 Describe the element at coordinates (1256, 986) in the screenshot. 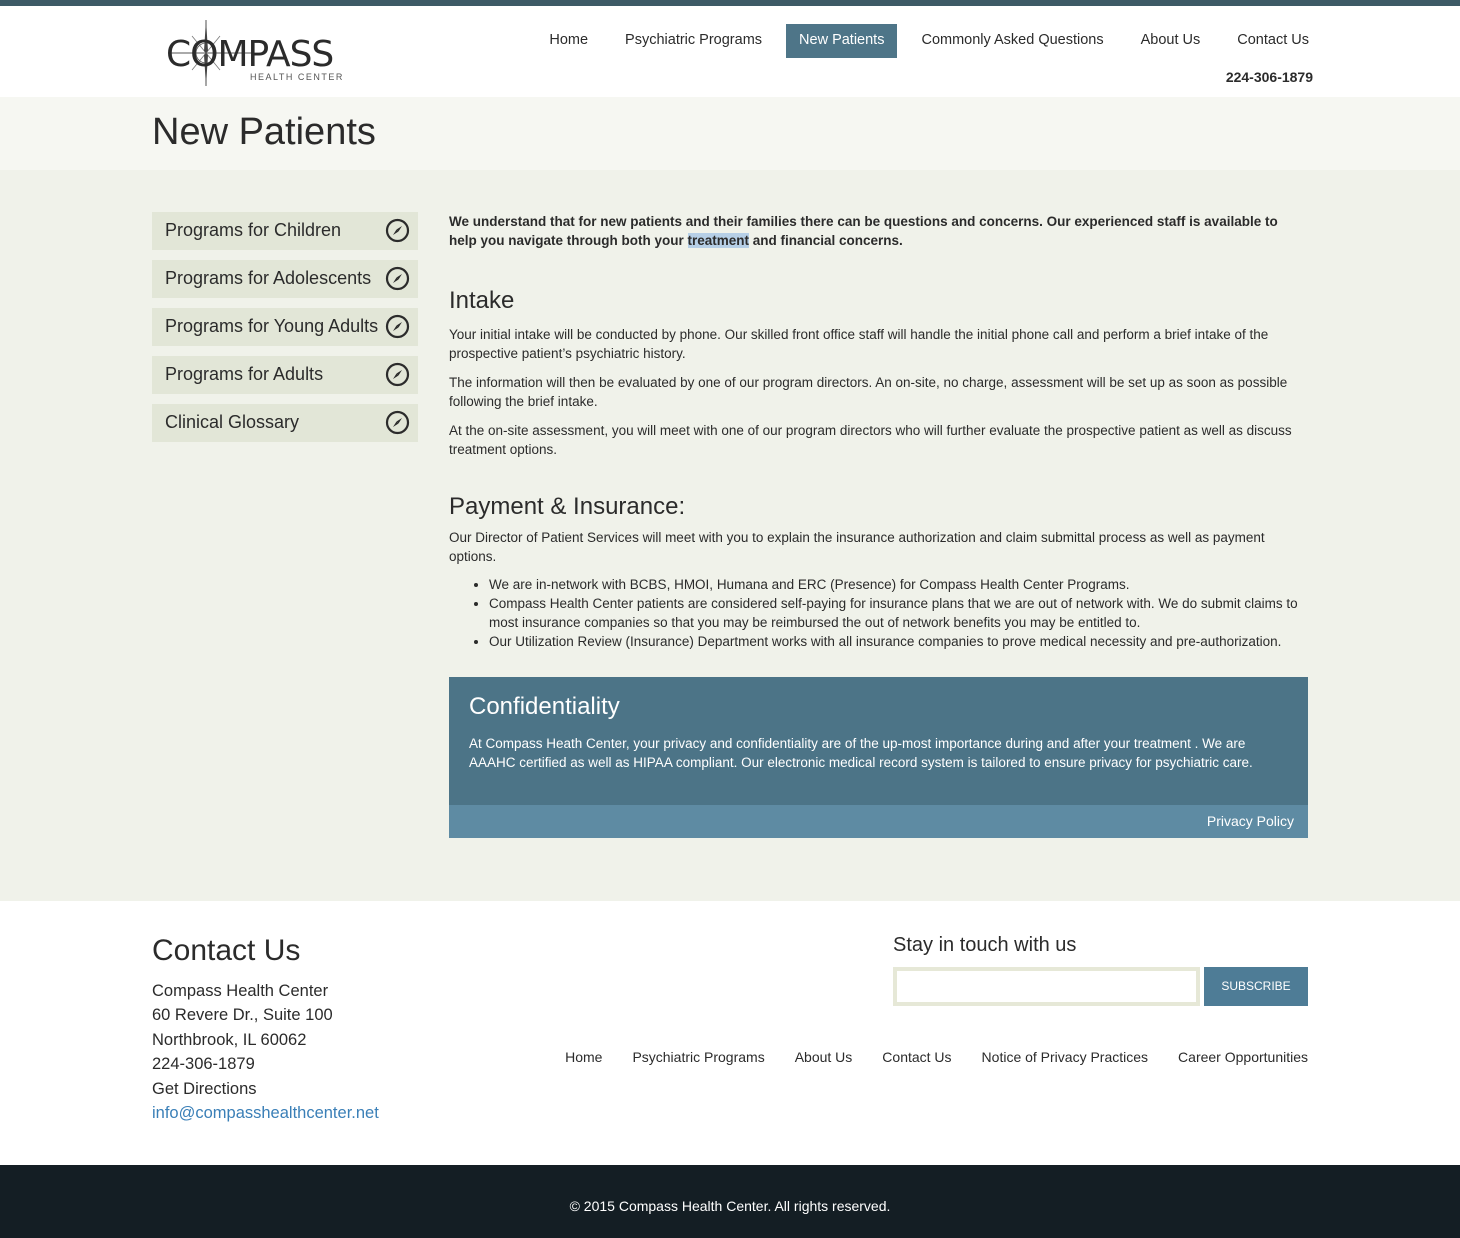

I see `subscribe-button: SUBSCRIBE` at that location.